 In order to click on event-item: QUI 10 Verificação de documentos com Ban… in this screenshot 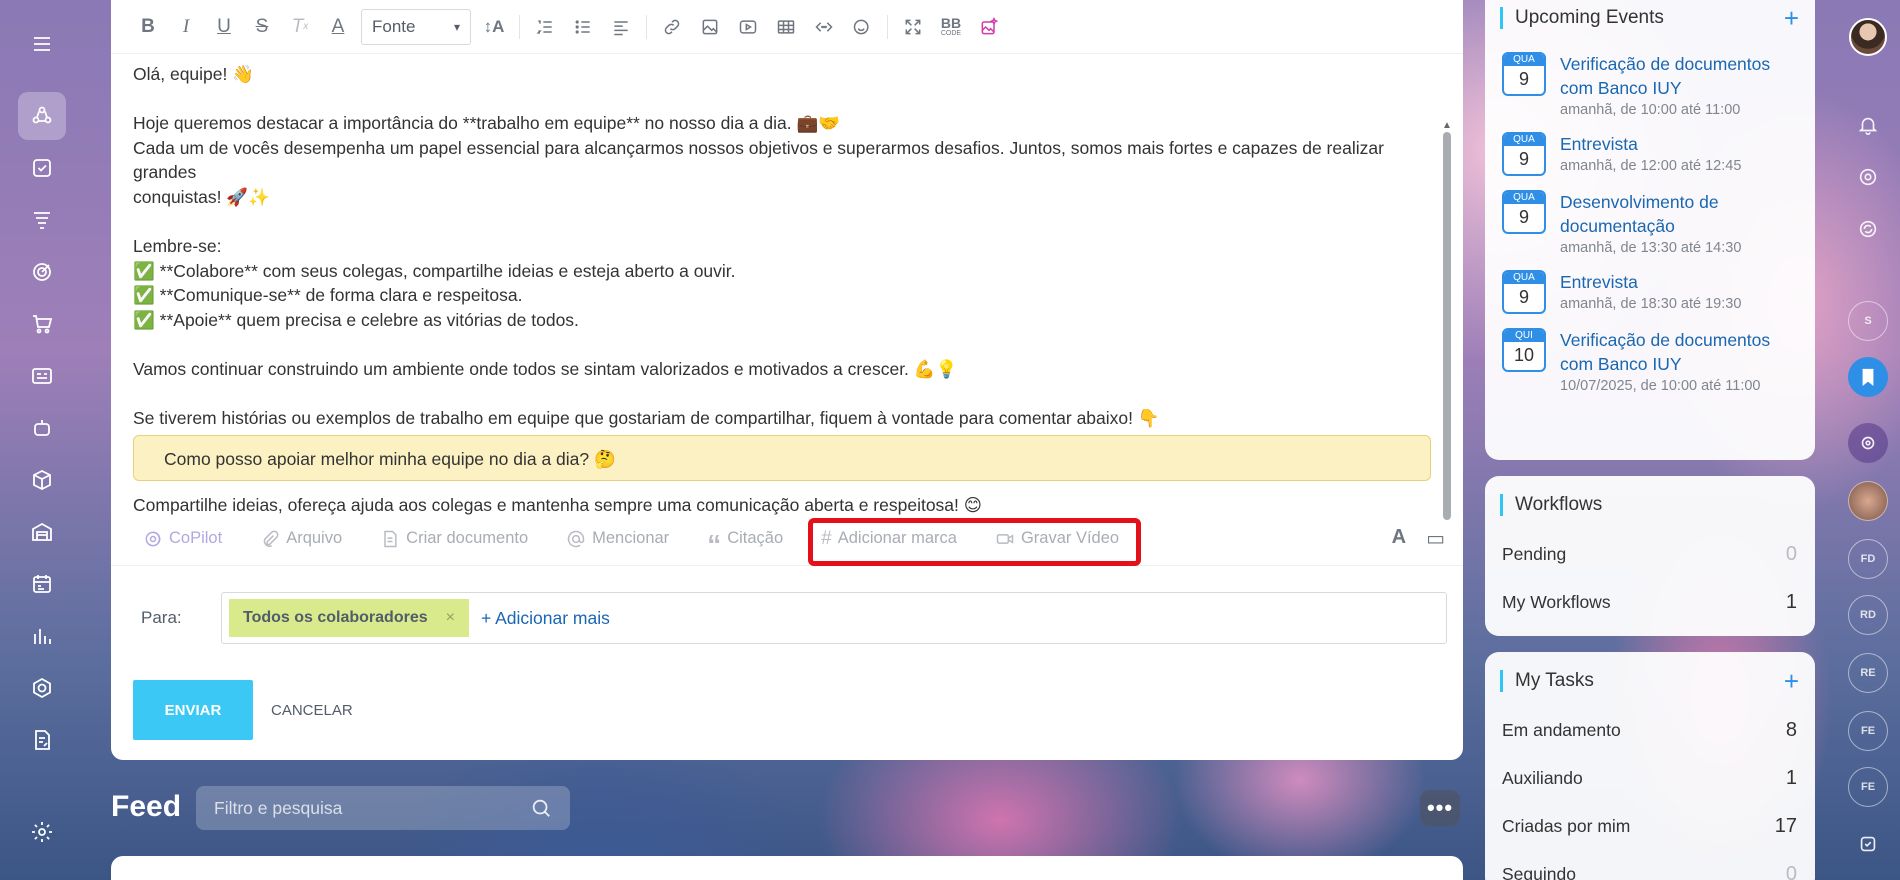, I will do `click(1650, 361)`.